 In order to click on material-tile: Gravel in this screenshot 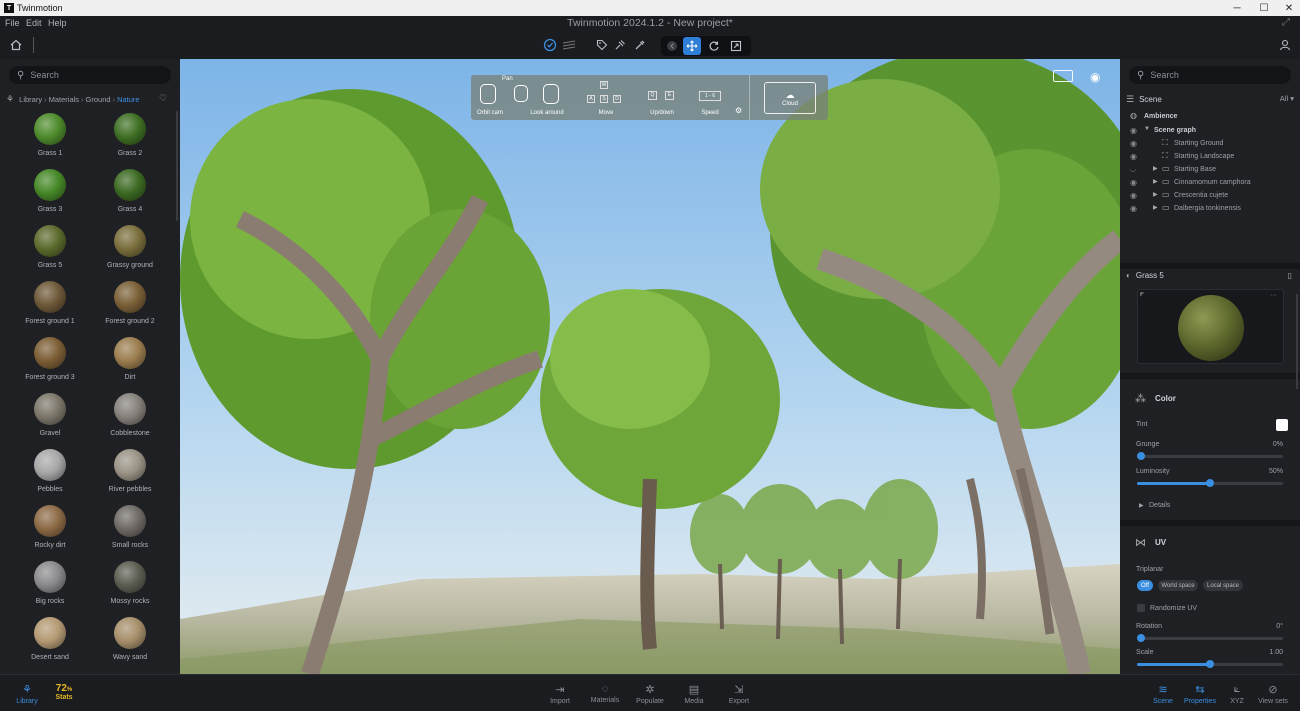, I will do `click(50, 420)`.